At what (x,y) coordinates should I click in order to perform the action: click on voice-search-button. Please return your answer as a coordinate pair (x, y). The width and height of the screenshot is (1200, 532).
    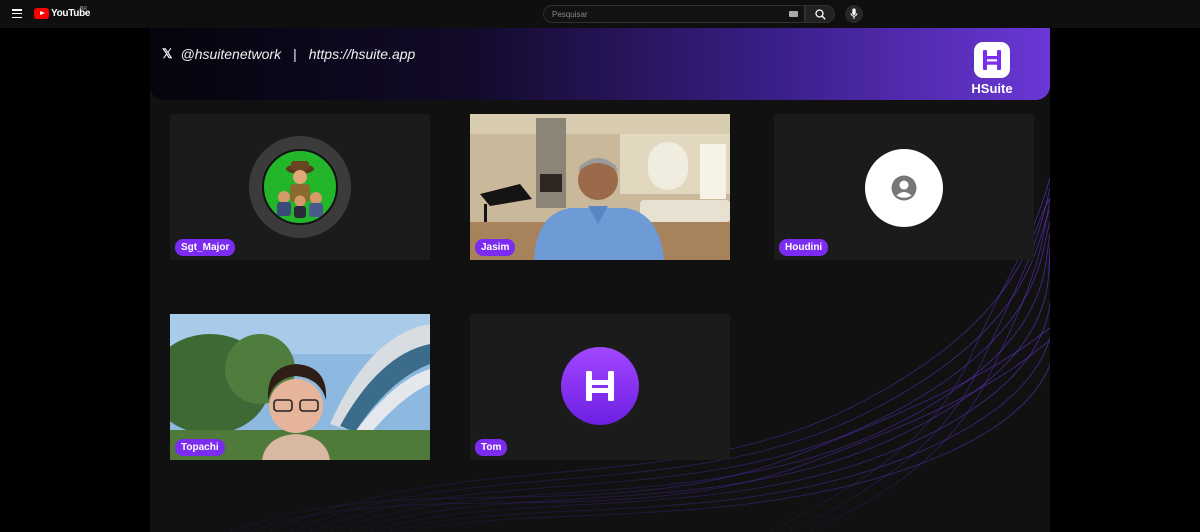
    Looking at the image, I should click on (854, 14).